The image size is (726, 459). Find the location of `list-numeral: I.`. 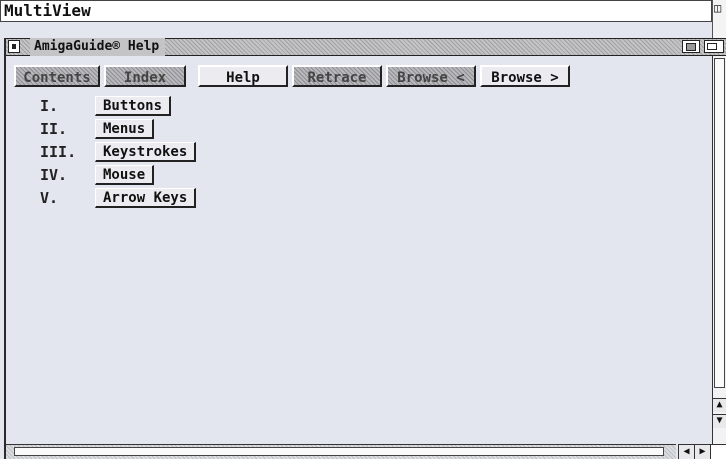

list-numeral: I. is located at coordinates (49, 106).